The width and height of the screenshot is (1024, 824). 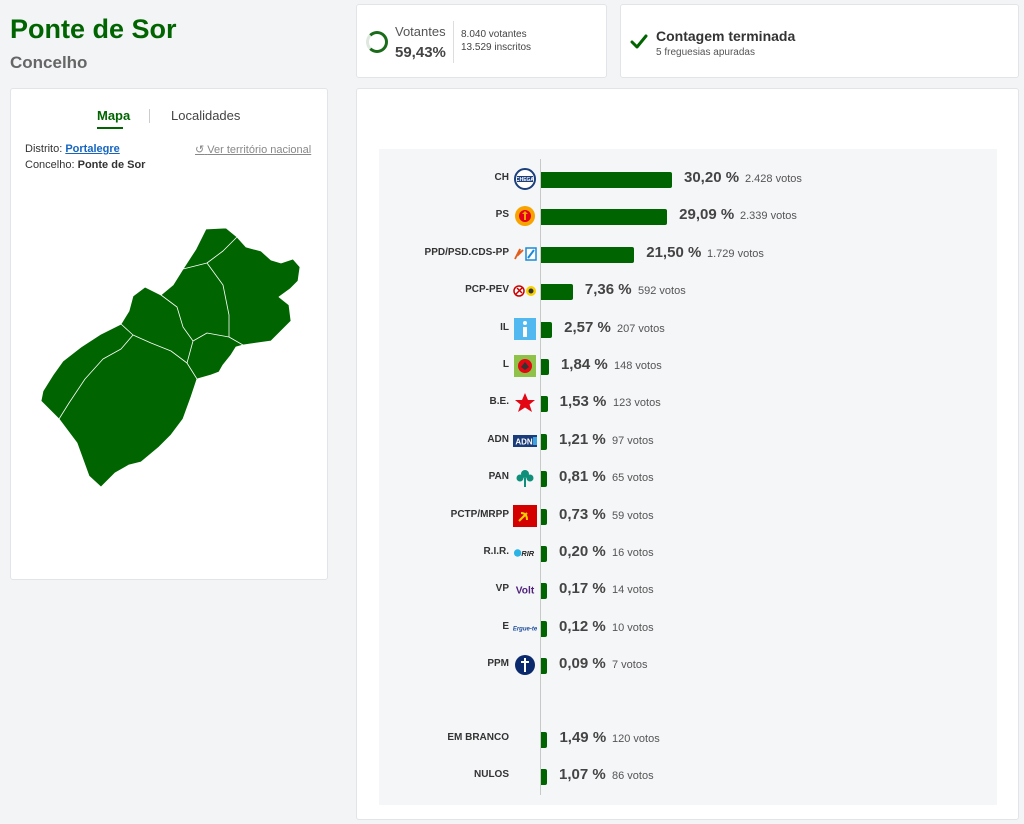 What do you see at coordinates (688, 403) in the screenshot?
I see `results-row: B.E. 1,53 % 123 votos` at bounding box center [688, 403].